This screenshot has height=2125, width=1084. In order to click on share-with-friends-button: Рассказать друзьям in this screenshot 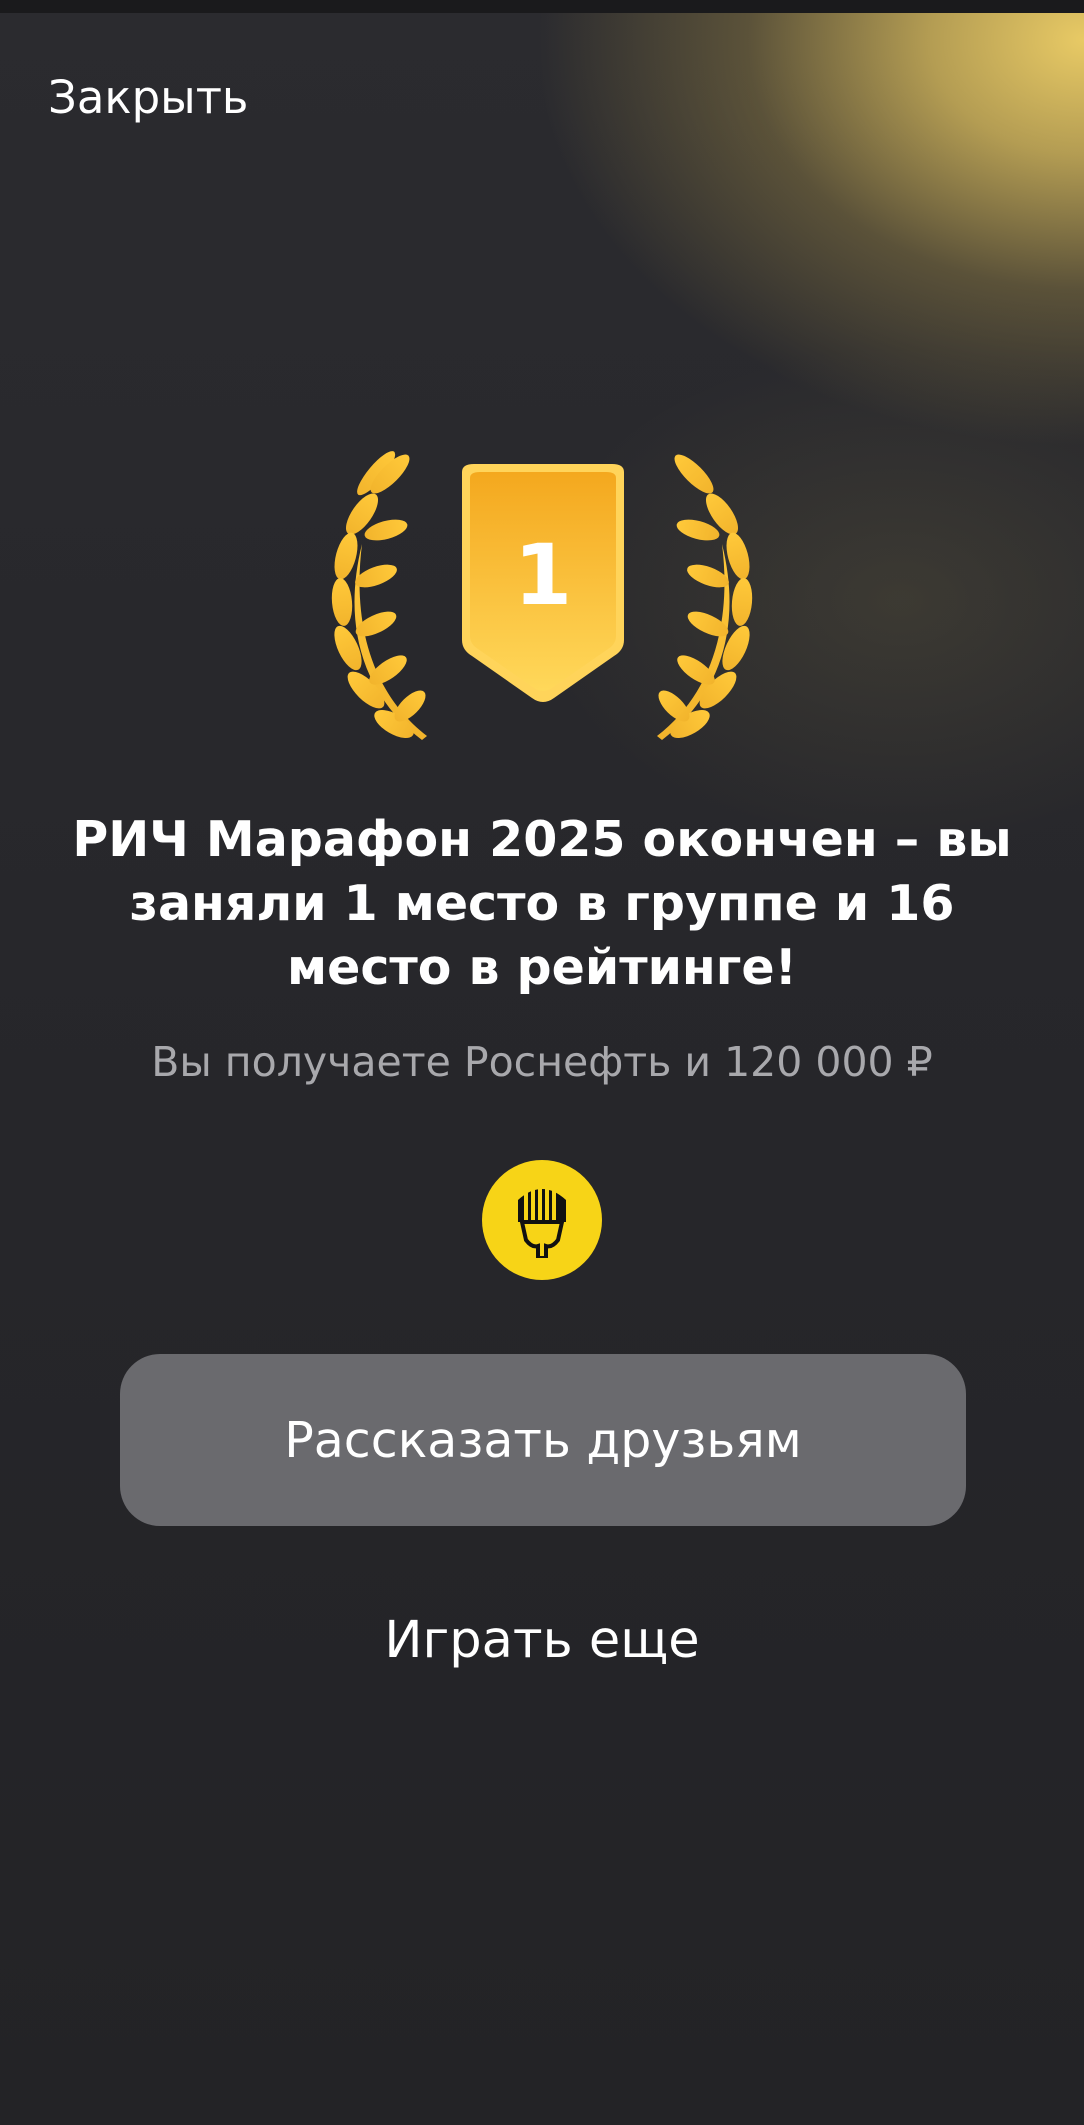, I will do `click(543, 1440)`.